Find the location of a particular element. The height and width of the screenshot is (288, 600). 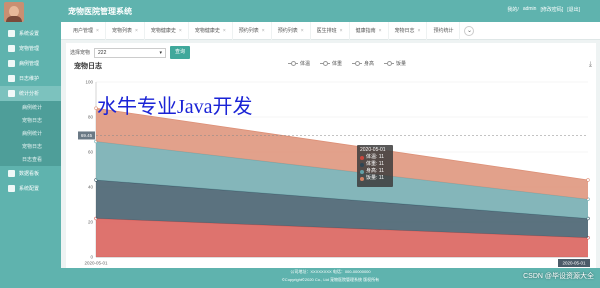

header-links: 我的/ admin [修改密码] [退出] is located at coordinates (543, 9).